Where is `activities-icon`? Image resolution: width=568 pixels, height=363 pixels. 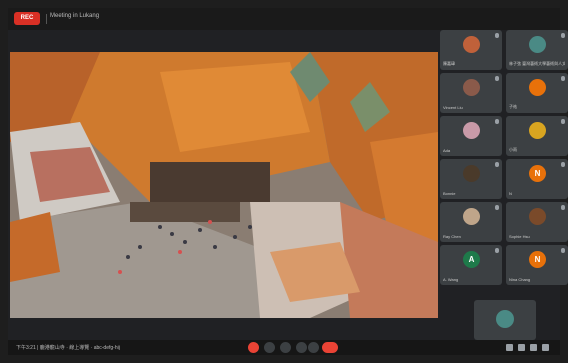 activities-icon is located at coordinates (545, 347).